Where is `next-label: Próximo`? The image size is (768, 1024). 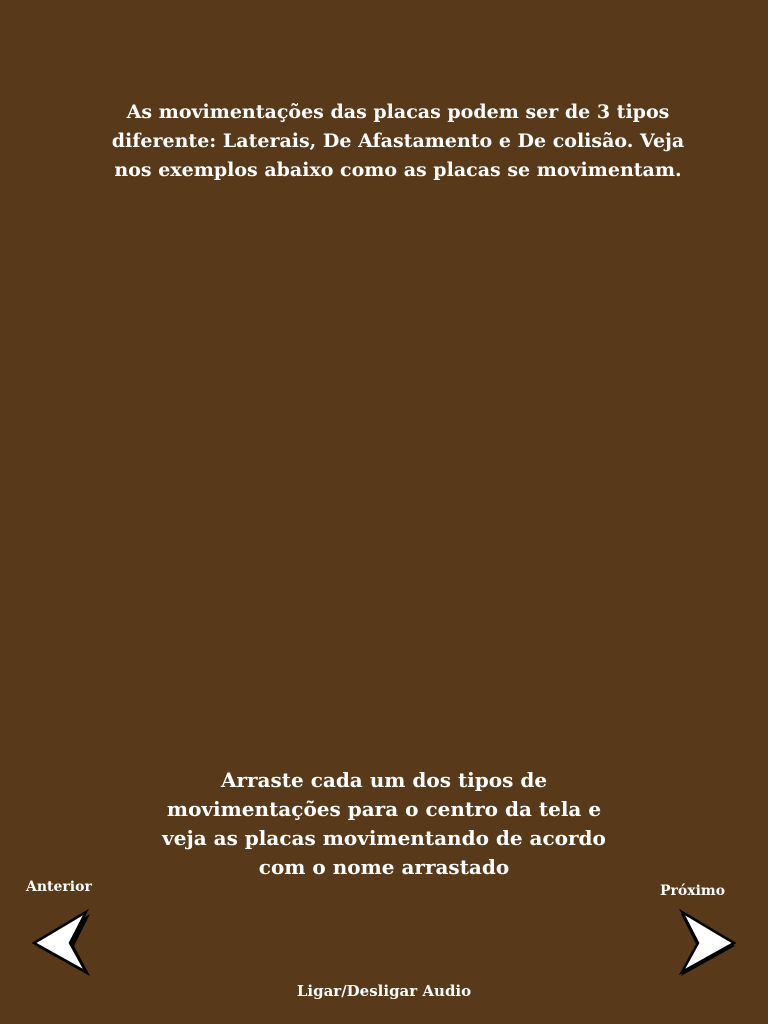
next-label: Próximo is located at coordinates (693, 891).